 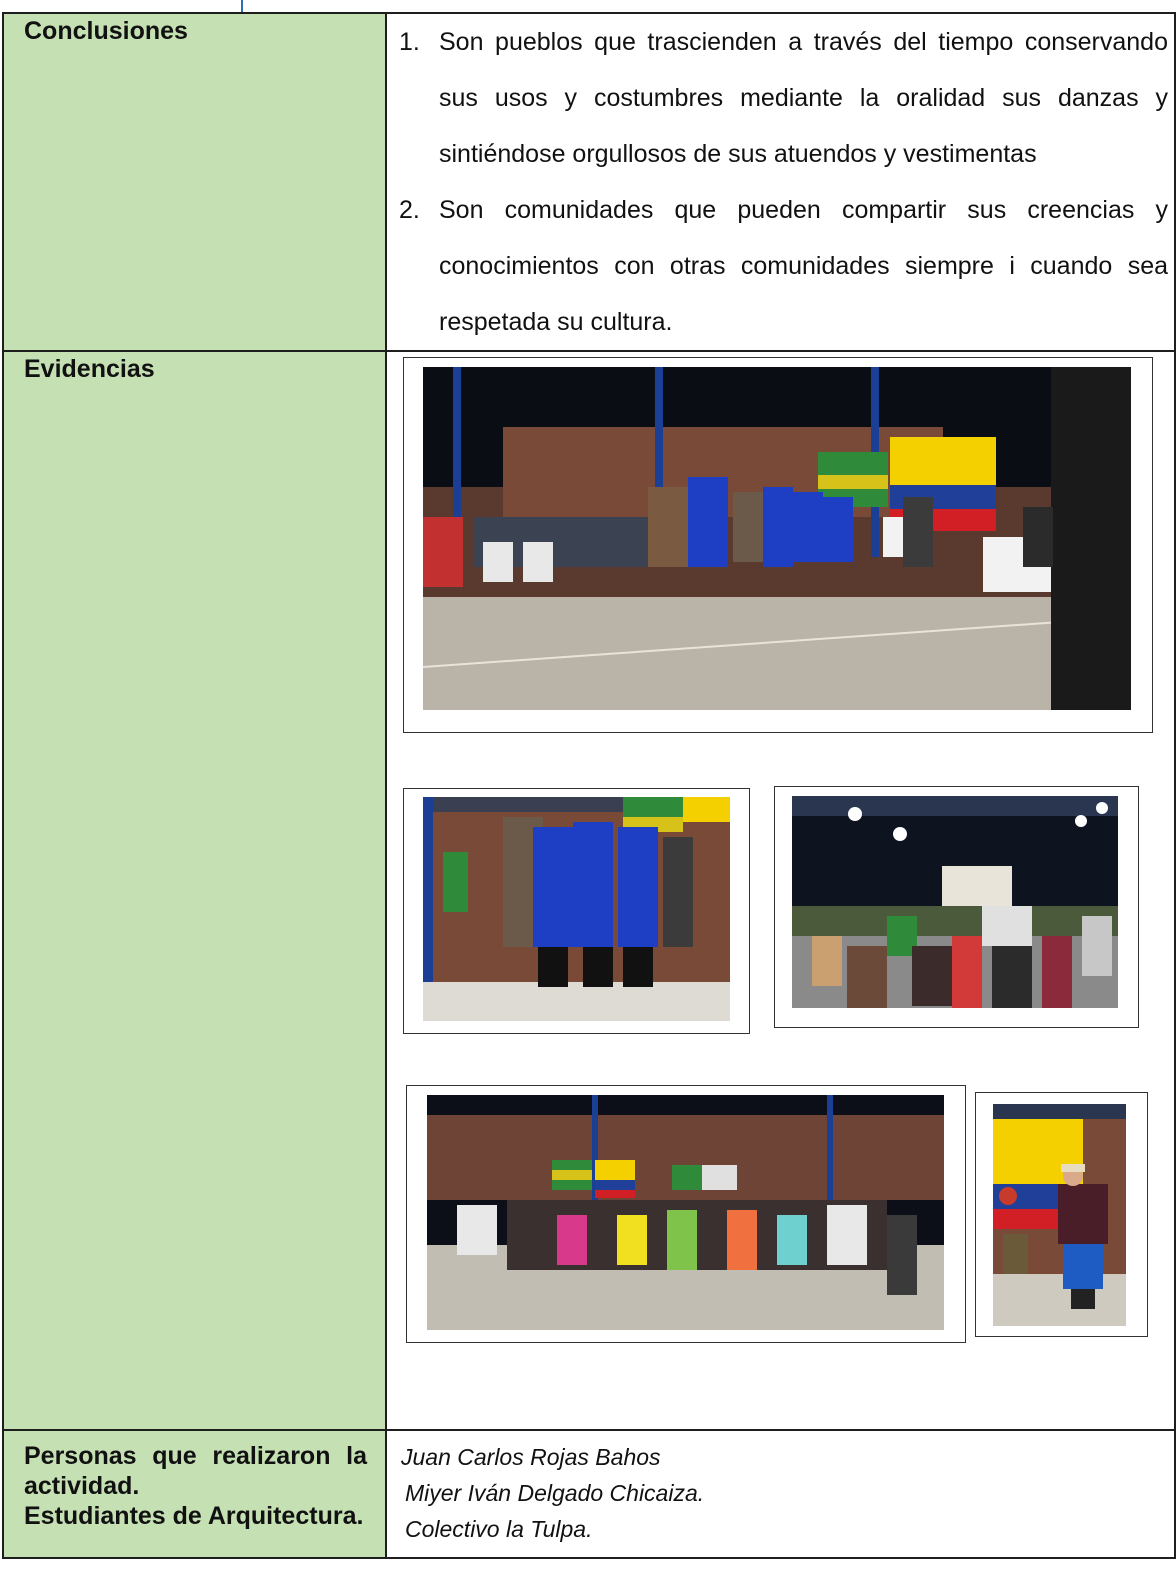 What do you see at coordinates (82, 1486) in the screenshot?
I see `personas-label-line2: actividad.` at bounding box center [82, 1486].